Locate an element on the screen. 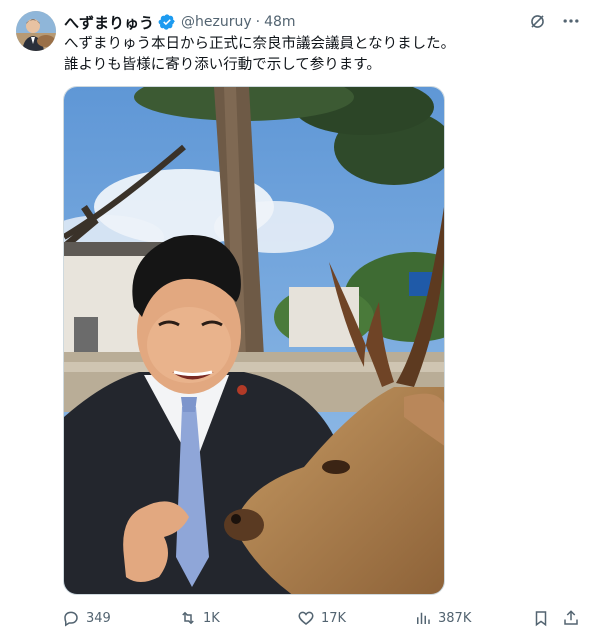 The image size is (599, 640). tweet-header: へずまりゅう @hezuruy · 48m is located at coordinates (180, 22).